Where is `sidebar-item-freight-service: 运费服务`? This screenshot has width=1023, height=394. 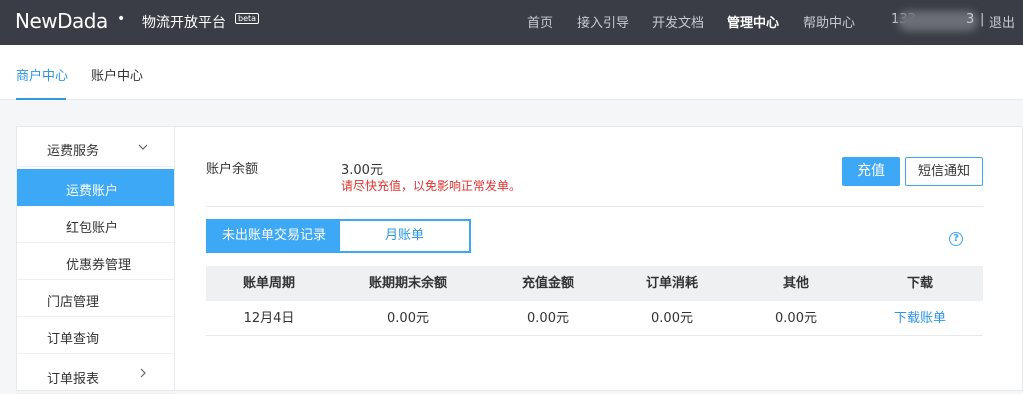 sidebar-item-freight-service: 运费服务 is located at coordinates (96, 147).